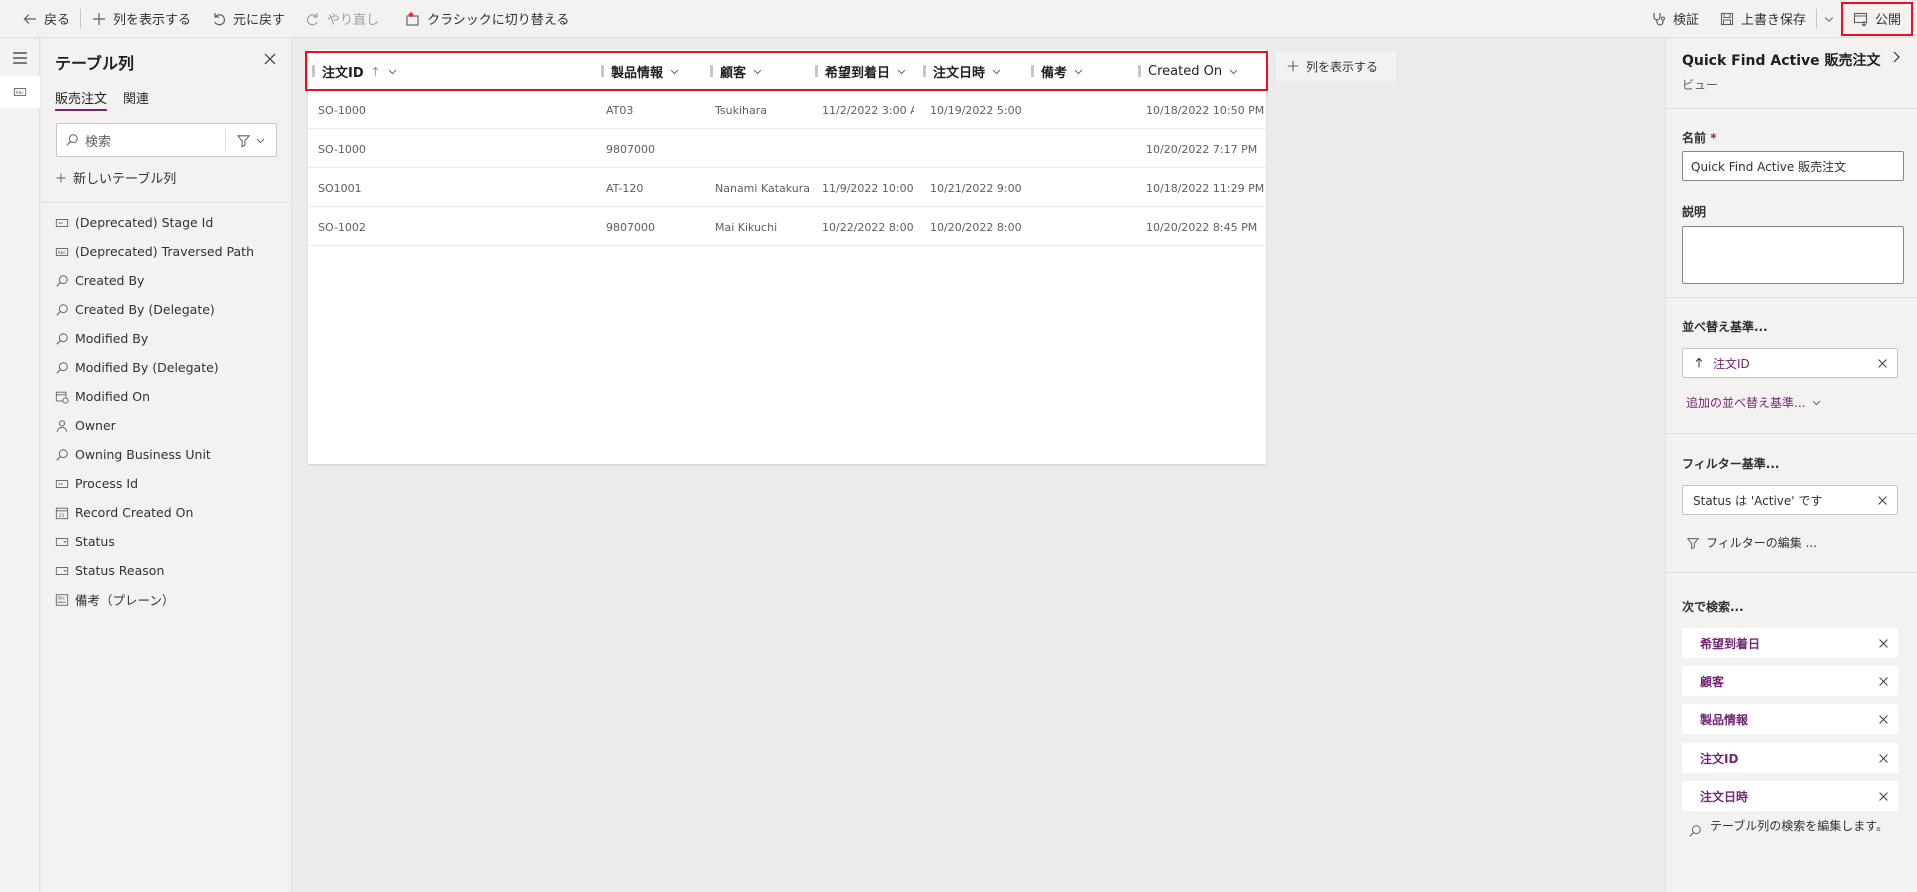 This screenshot has height=892, width=1917. Describe the element at coordinates (120, 570) in the screenshot. I see `column-list-item-label: Status Reason` at that location.